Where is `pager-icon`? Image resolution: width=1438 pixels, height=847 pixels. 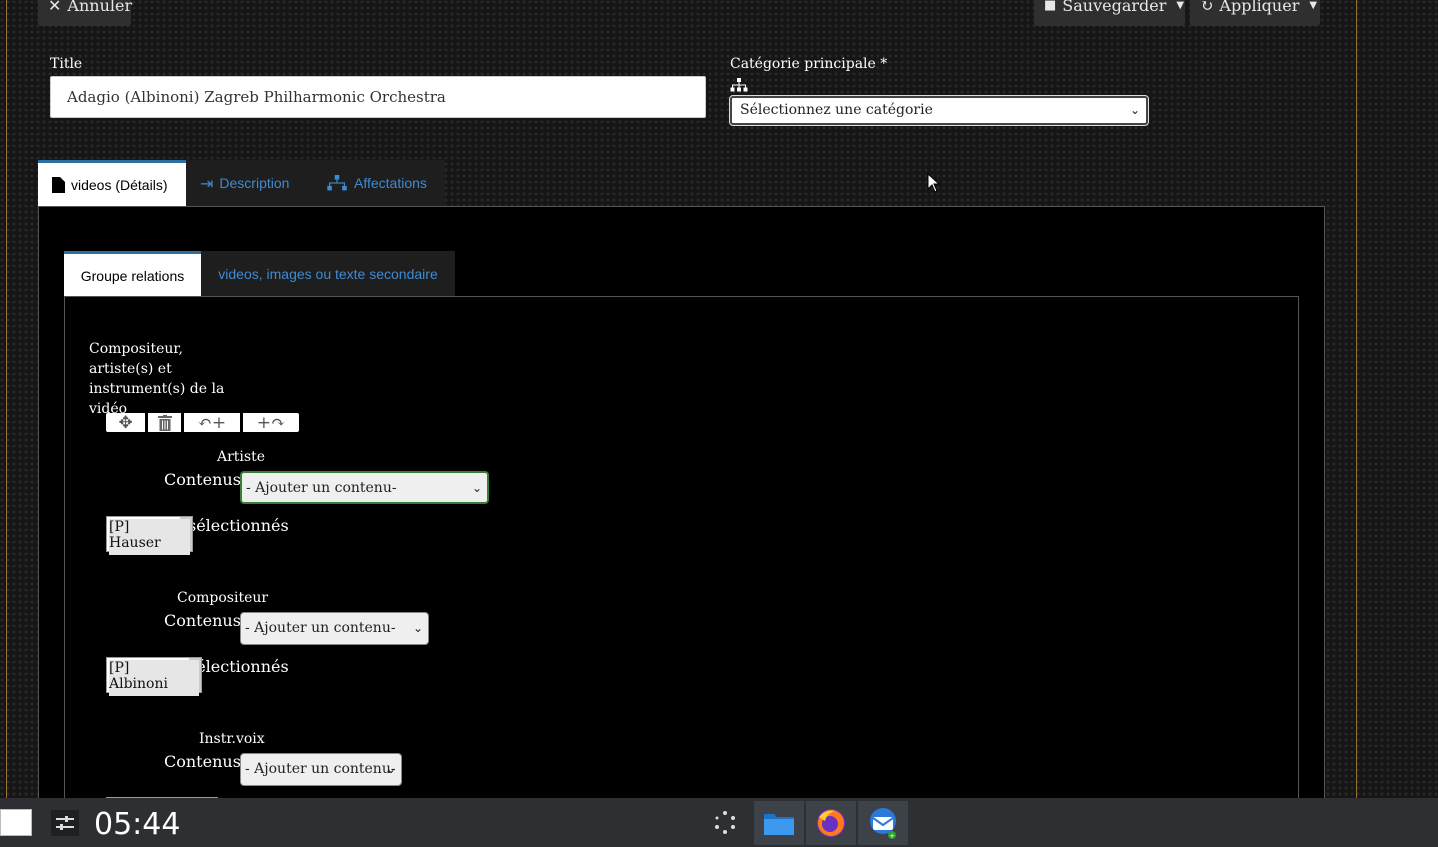 pager-icon is located at coordinates (725, 823).